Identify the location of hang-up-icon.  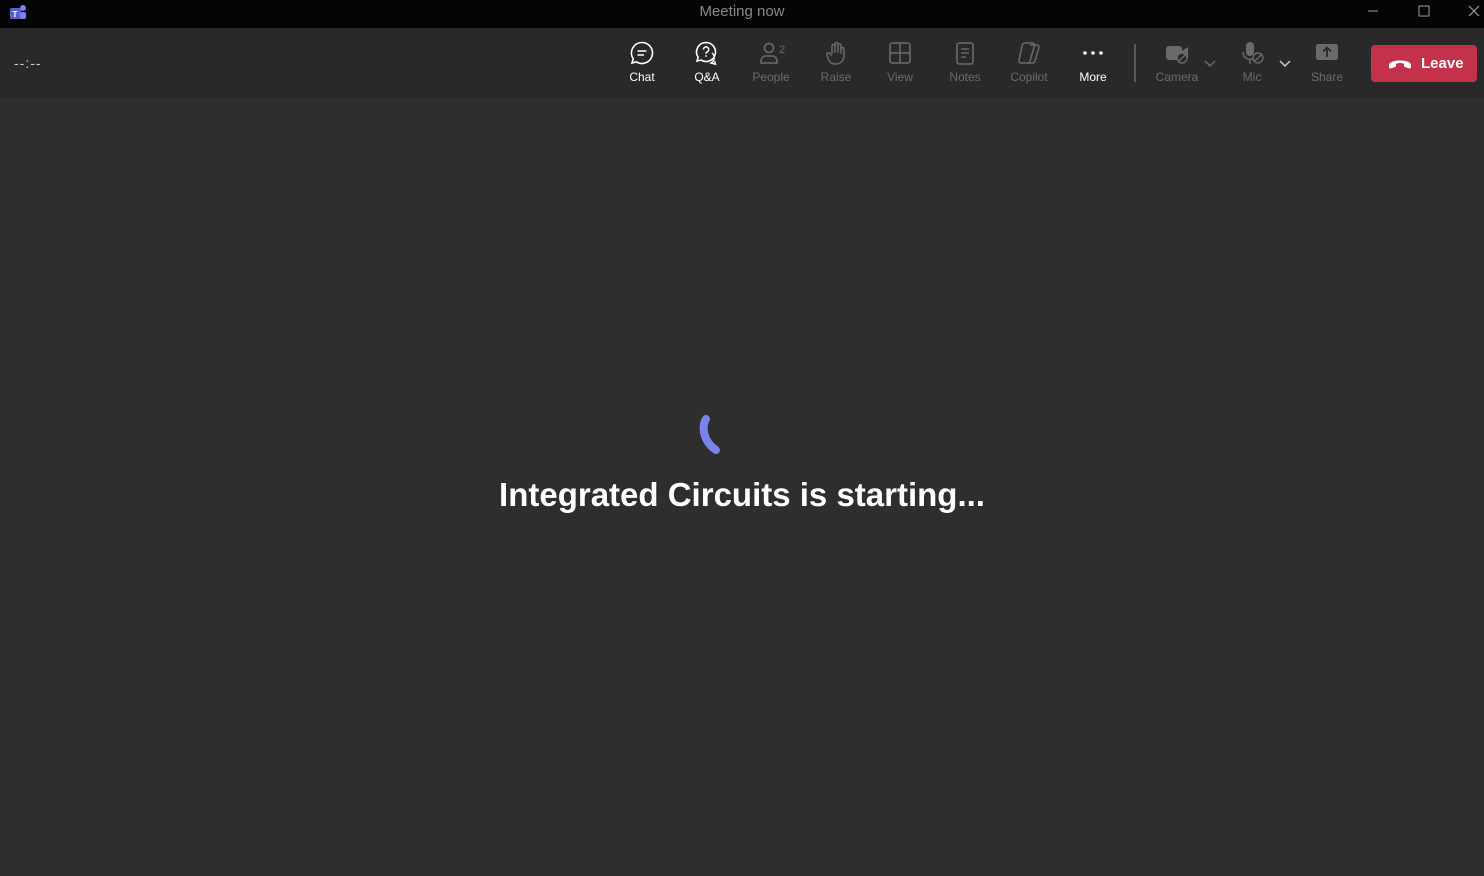
(1400, 64).